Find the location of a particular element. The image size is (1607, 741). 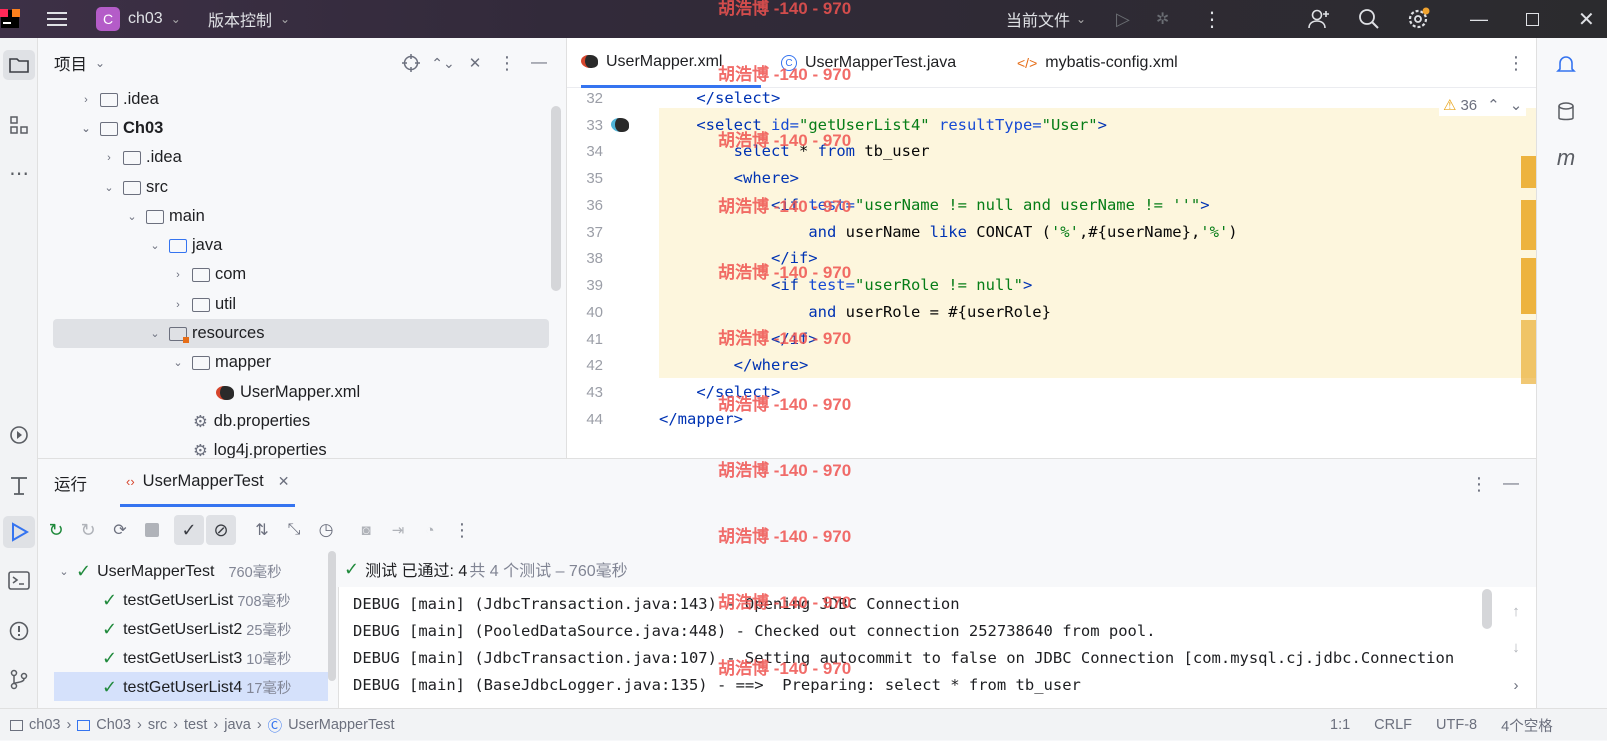

console-scrollbar is located at coordinates (1487, 609).